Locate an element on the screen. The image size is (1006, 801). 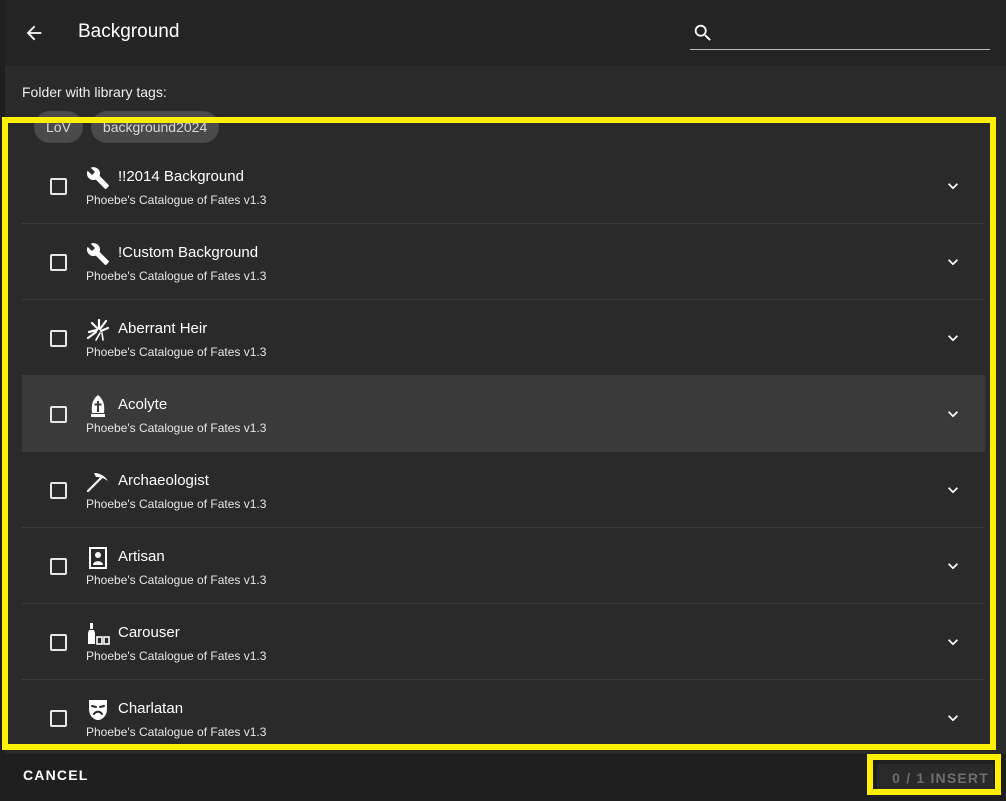
item-title: Aberrant Heir is located at coordinates (163, 328).